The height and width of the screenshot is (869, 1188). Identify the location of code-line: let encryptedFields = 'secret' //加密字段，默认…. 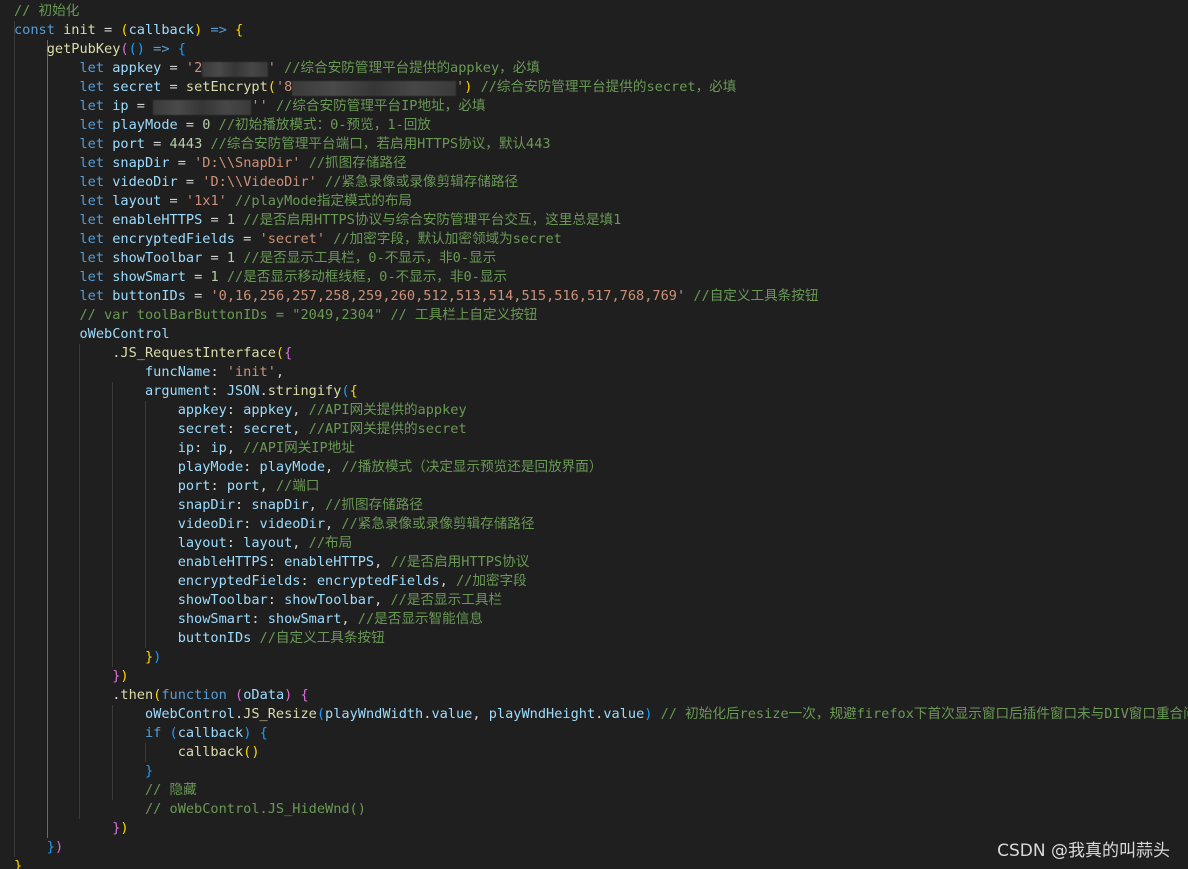
(601, 239).